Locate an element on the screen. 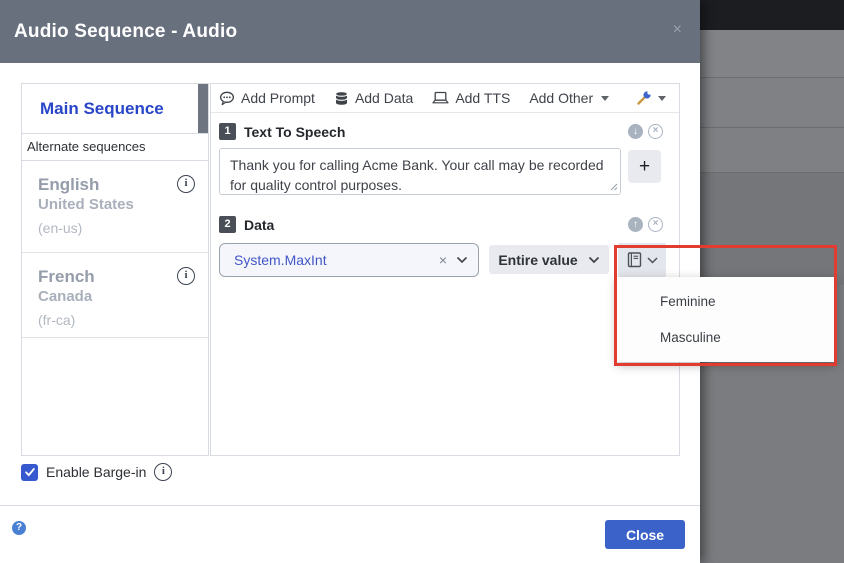 This screenshot has height=563, width=844. toolbar-button-label: Add TTS is located at coordinates (483, 98).